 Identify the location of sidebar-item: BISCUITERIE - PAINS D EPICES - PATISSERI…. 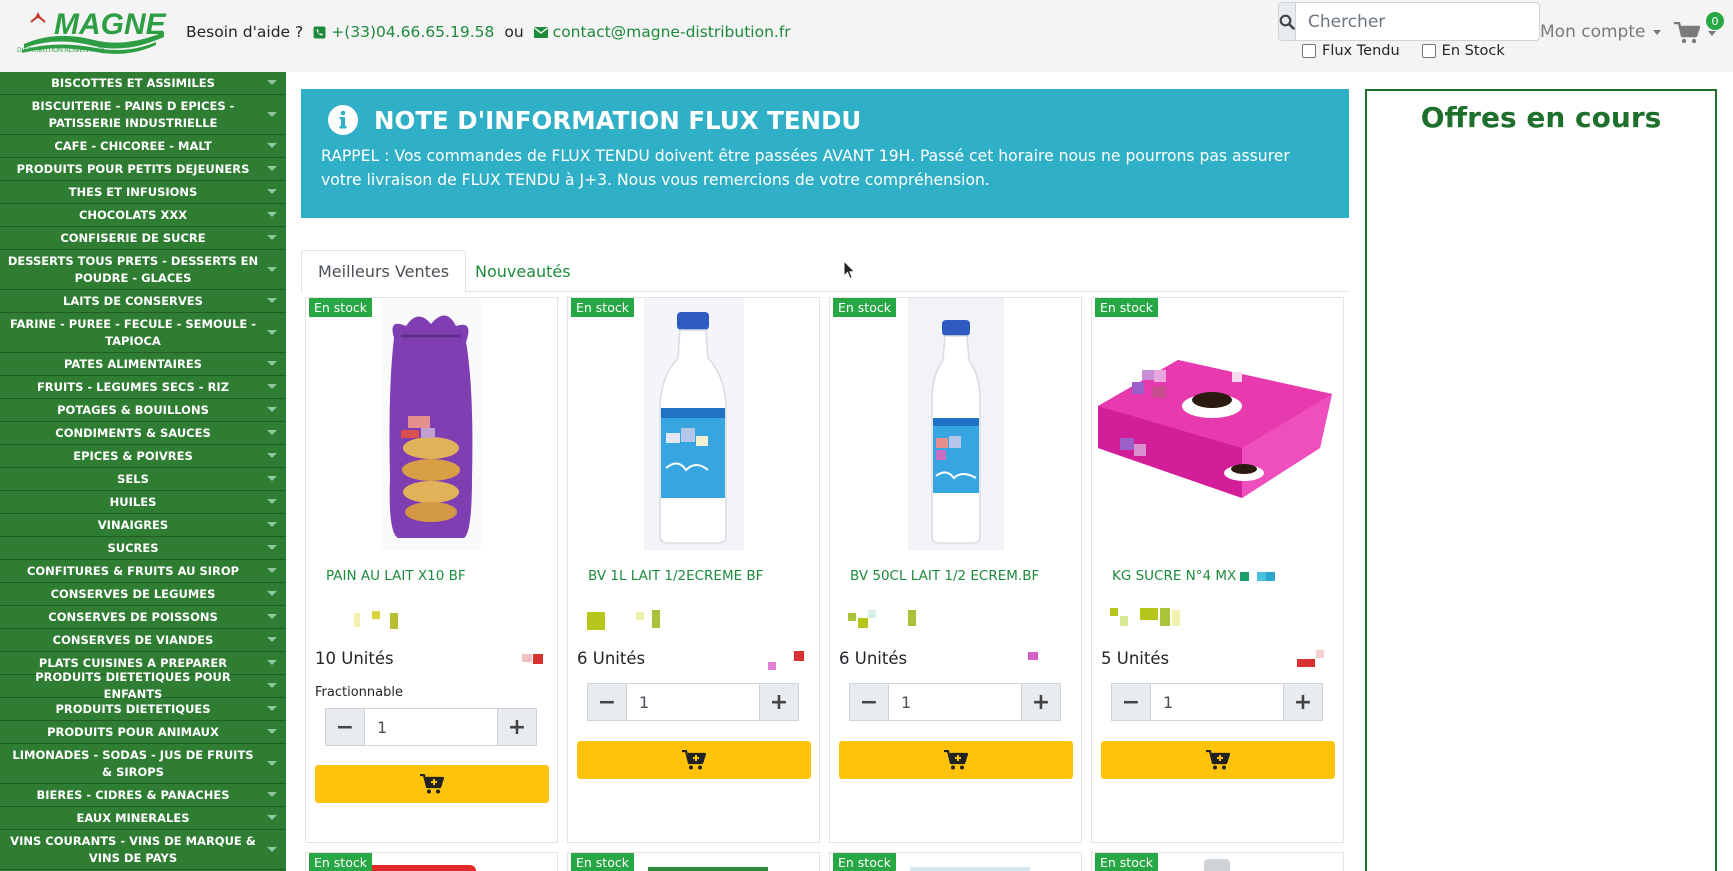
(143, 115).